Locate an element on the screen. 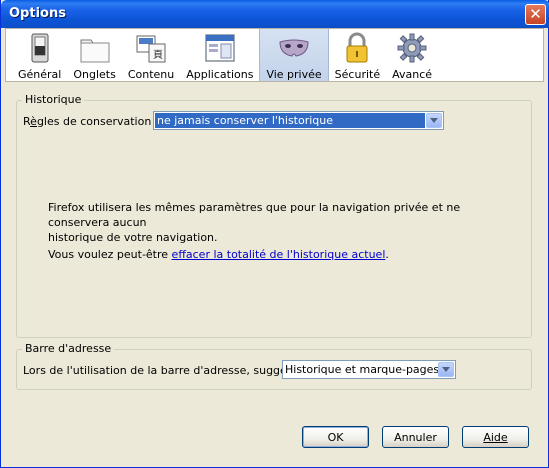 This screenshot has width=549, height=468. tabs-icon is located at coordinates (95, 48).